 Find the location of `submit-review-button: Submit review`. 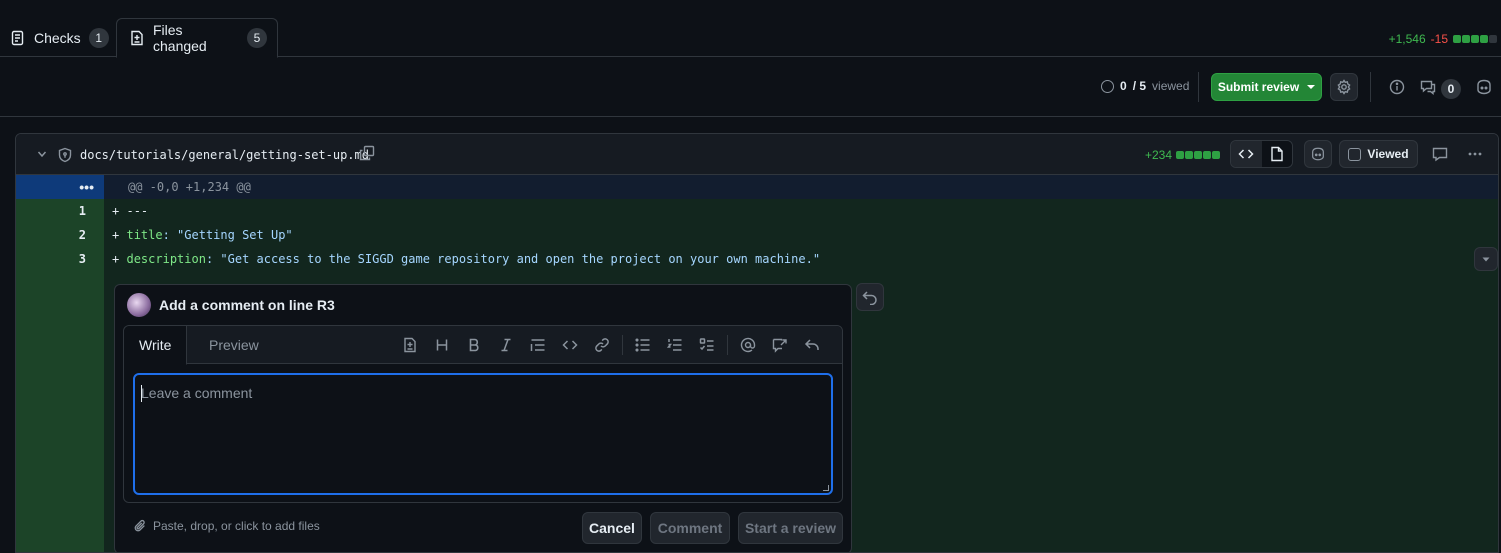

submit-review-button: Submit review is located at coordinates (1266, 87).